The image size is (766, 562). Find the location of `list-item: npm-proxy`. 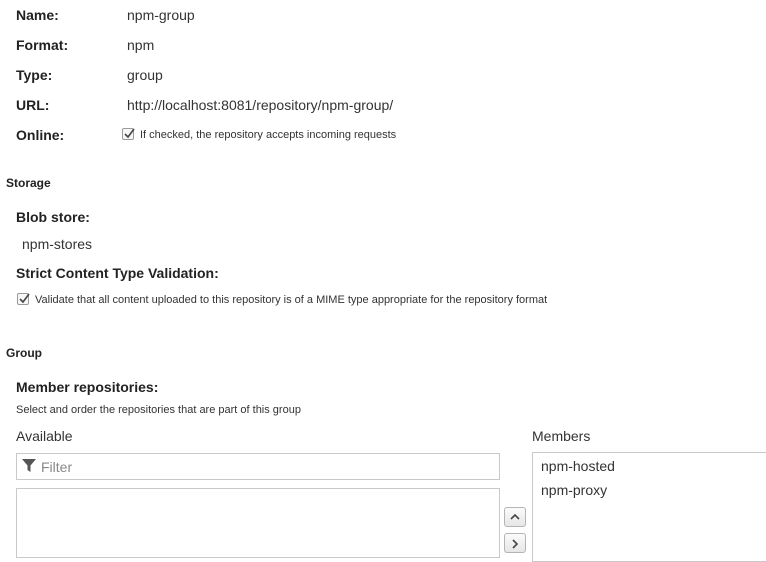

list-item: npm-proxy is located at coordinates (574, 490).